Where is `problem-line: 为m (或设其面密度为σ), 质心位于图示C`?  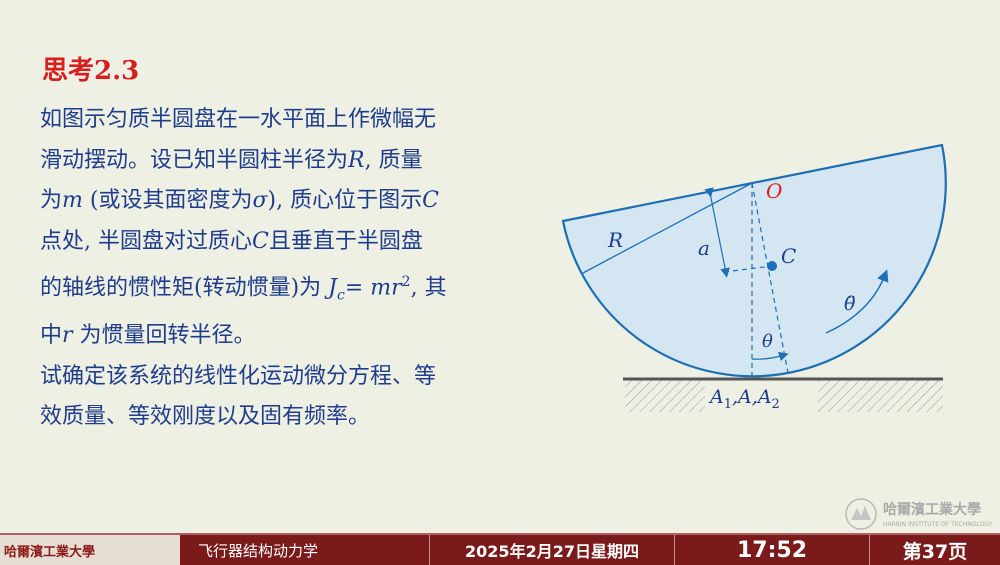
problem-line: 为m (或设其面密度为σ), 质心位于图示C is located at coordinates (297, 201).